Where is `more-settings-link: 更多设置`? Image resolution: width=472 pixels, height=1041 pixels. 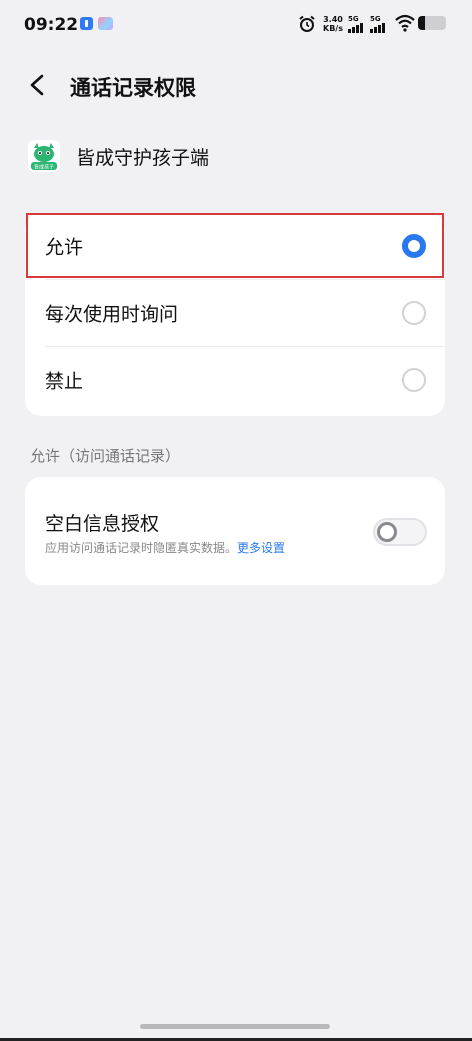 more-settings-link: 更多设置 is located at coordinates (261, 548).